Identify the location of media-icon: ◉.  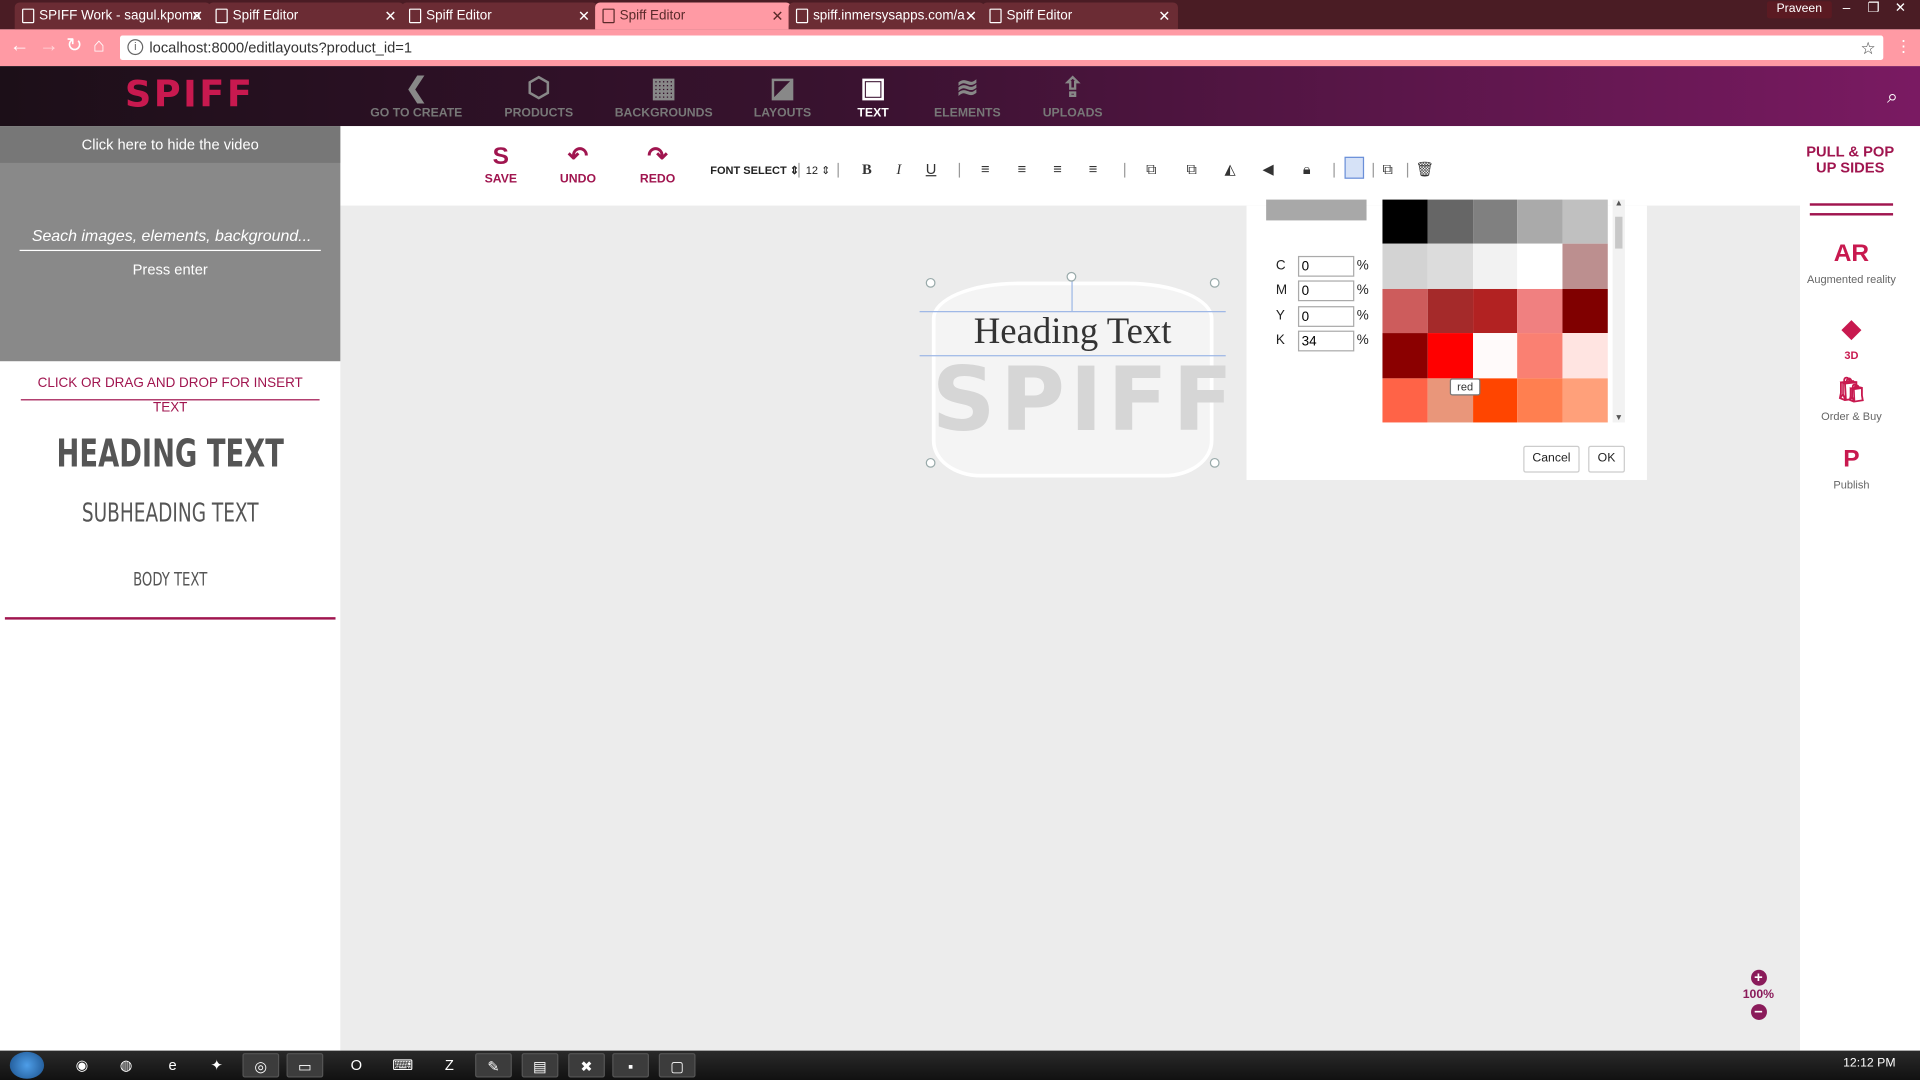
(82, 1065).